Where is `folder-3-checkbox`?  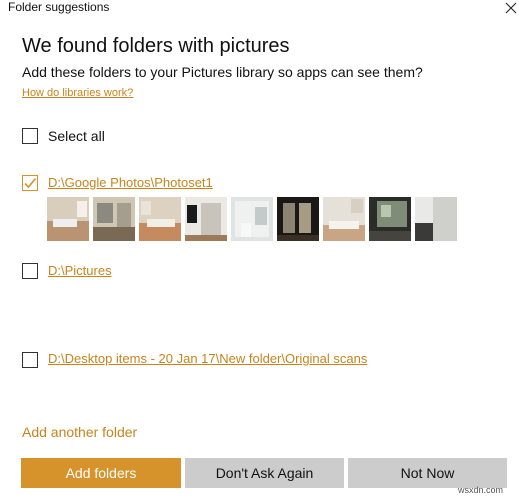
folder-3-checkbox is located at coordinates (30, 360).